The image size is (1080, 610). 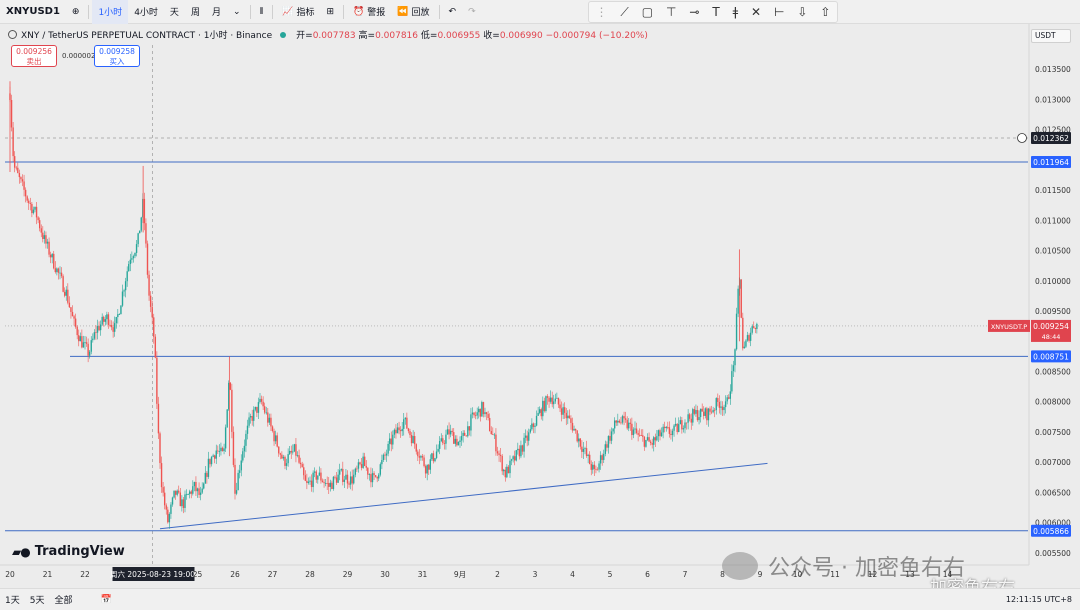 What do you see at coordinates (1053, 462) in the screenshot?
I see `y-tick-label: 0.007000` at bounding box center [1053, 462].